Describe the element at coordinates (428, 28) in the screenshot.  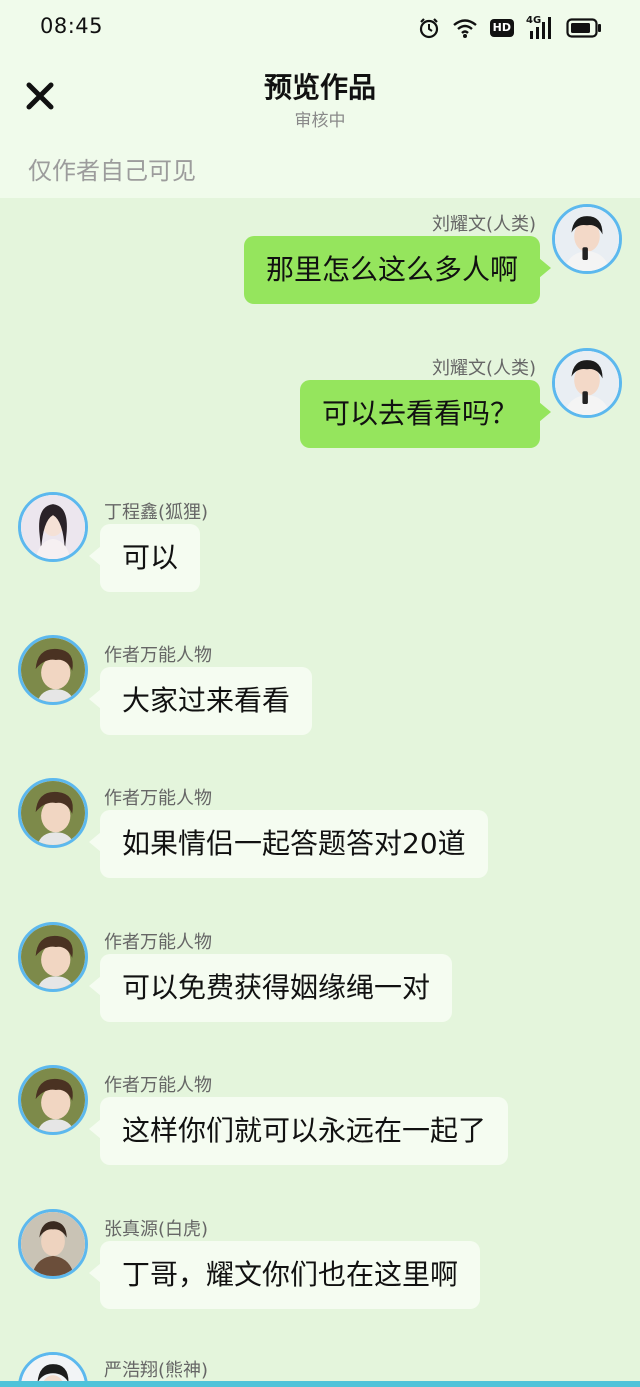
I see `alarm-icon` at that location.